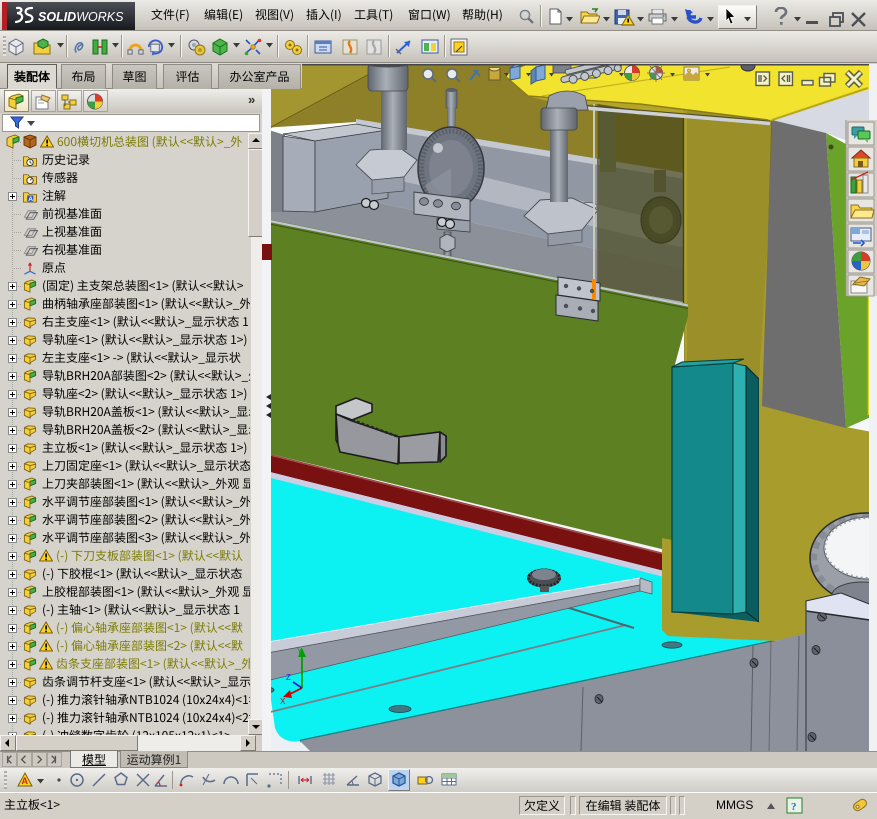  What do you see at coordinates (300, 651) in the screenshot?
I see `svg-text: Y` at bounding box center [300, 651].